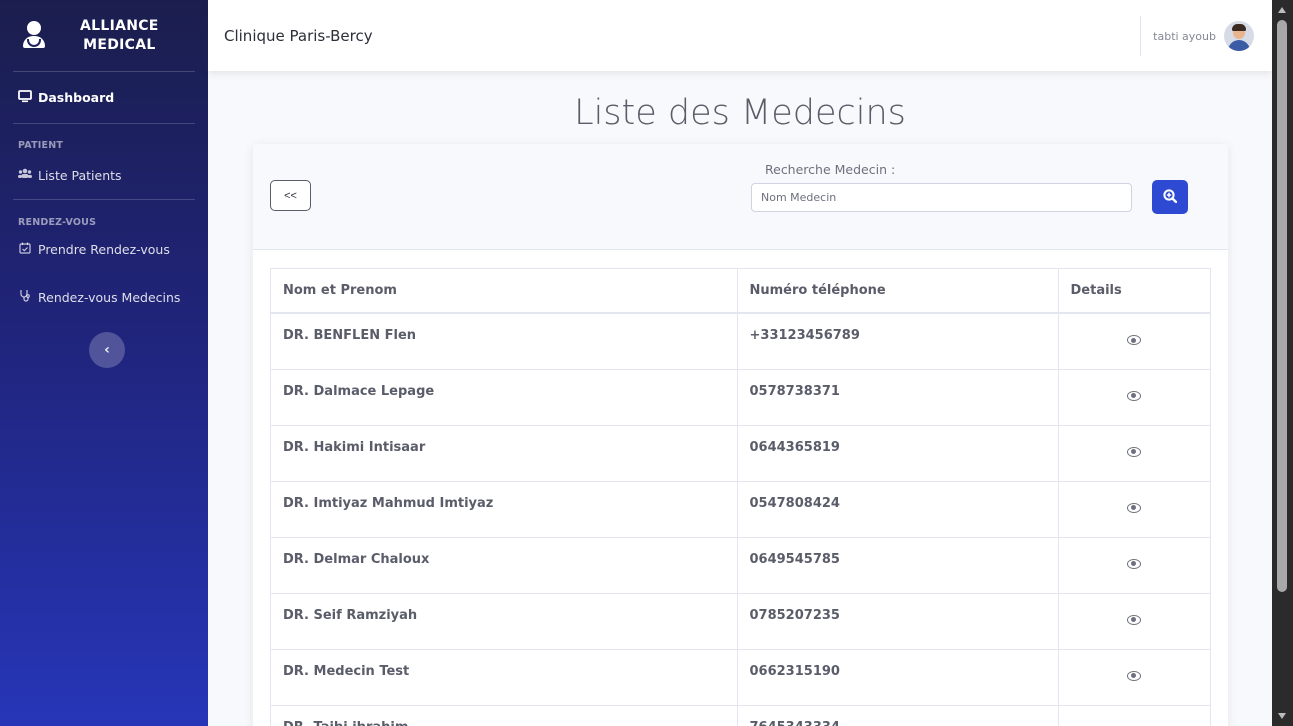 The width and height of the screenshot is (1293, 726). I want to click on monitor-icon, so click(25, 97).